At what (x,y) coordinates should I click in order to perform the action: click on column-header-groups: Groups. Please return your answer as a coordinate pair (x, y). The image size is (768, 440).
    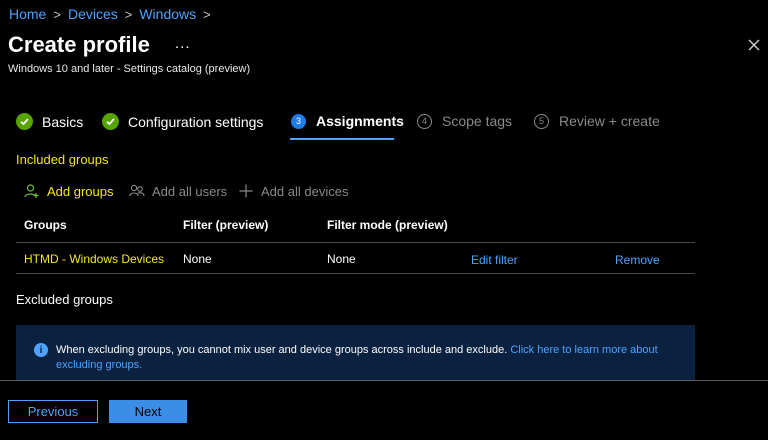
    Looking at the image, I should click on (45, 225).